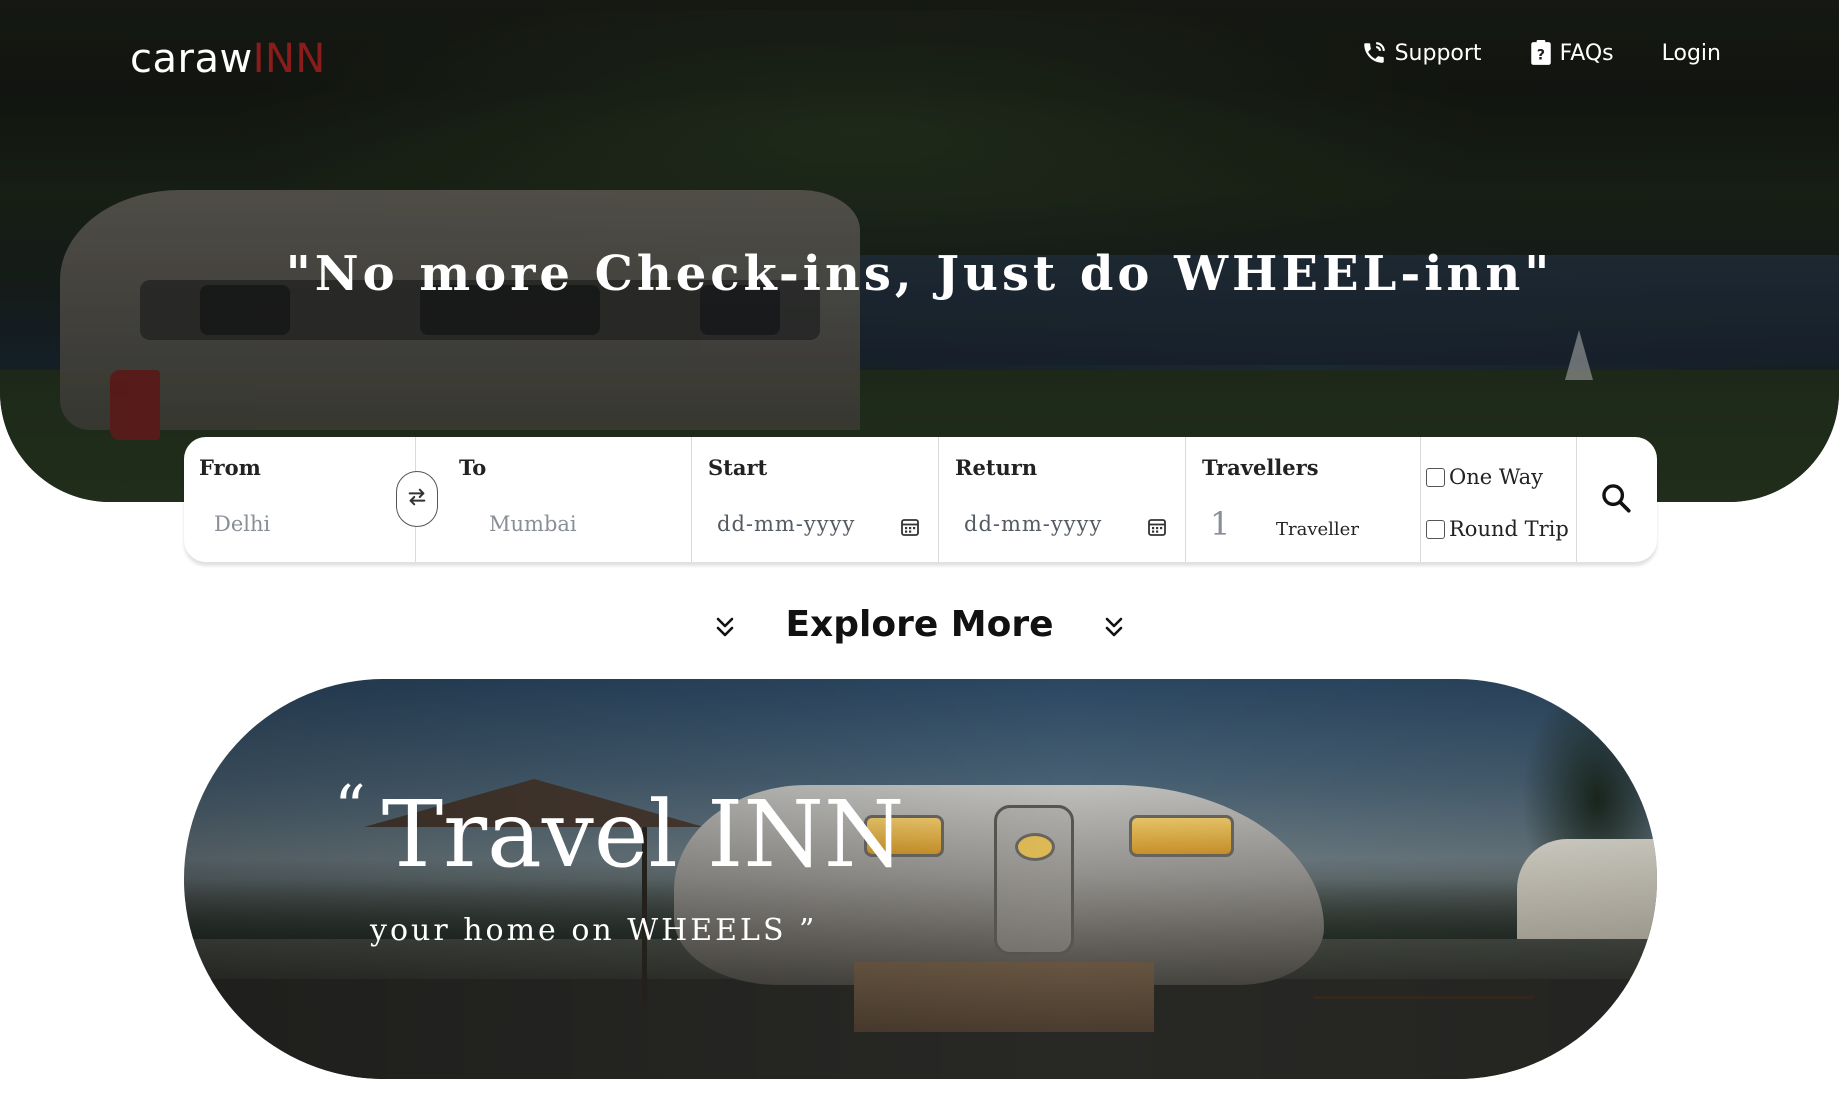 The image size is (1839, 1103). Describe the element at coordinates (1062, 499) in the screenshot. I see `return-date-field: Return dd-mm-yyyy` at that location.